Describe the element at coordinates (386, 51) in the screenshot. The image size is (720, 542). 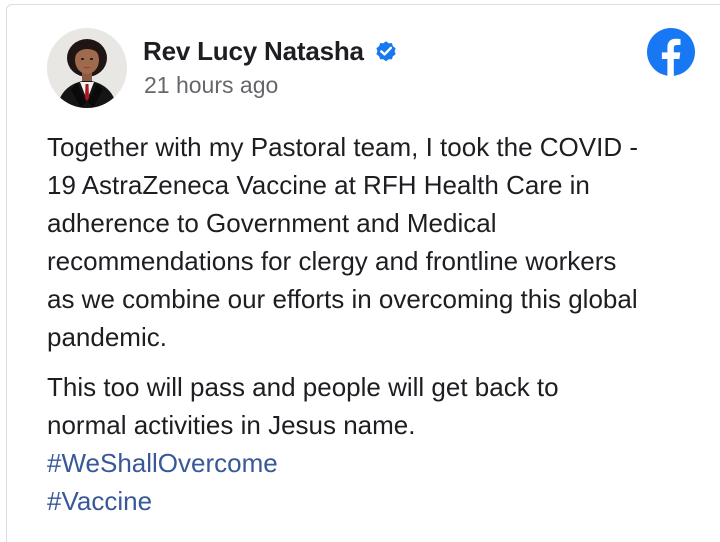
I see `verified-badge-icon` at that location.